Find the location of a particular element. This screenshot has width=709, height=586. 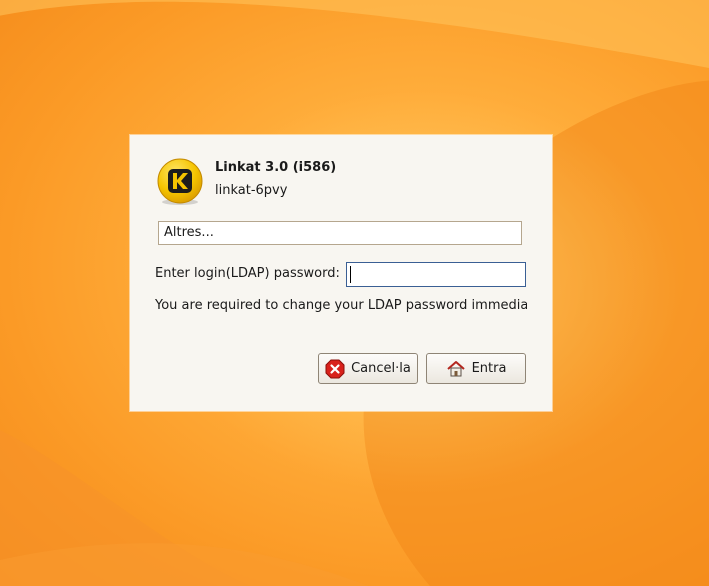

login-button: Entra is located at coordinates (476, 368).